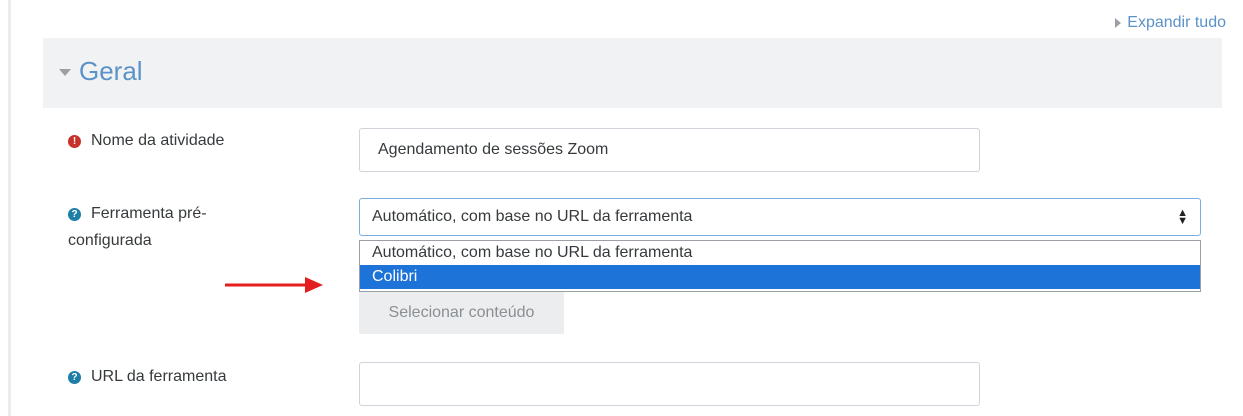 This screenshot has width=1243, height=416. What do you see at coordinates (493, 149) in the screenshot?
I see `activity-name-value: Agendamento de sessões Zoom` at bounding box center [493, 149].